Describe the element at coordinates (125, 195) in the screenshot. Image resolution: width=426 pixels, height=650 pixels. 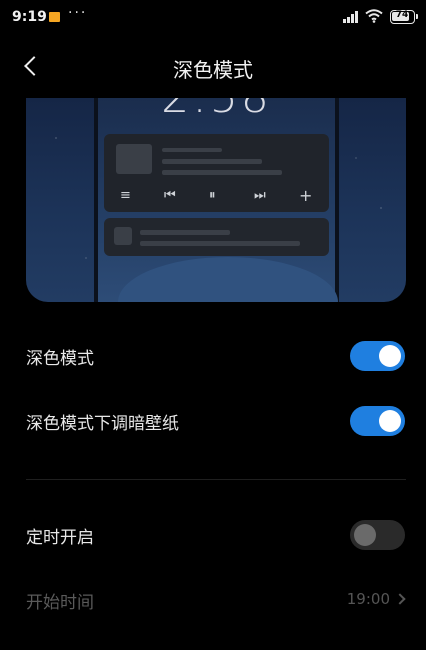
I see `playlist-icon: ≡` at that location.